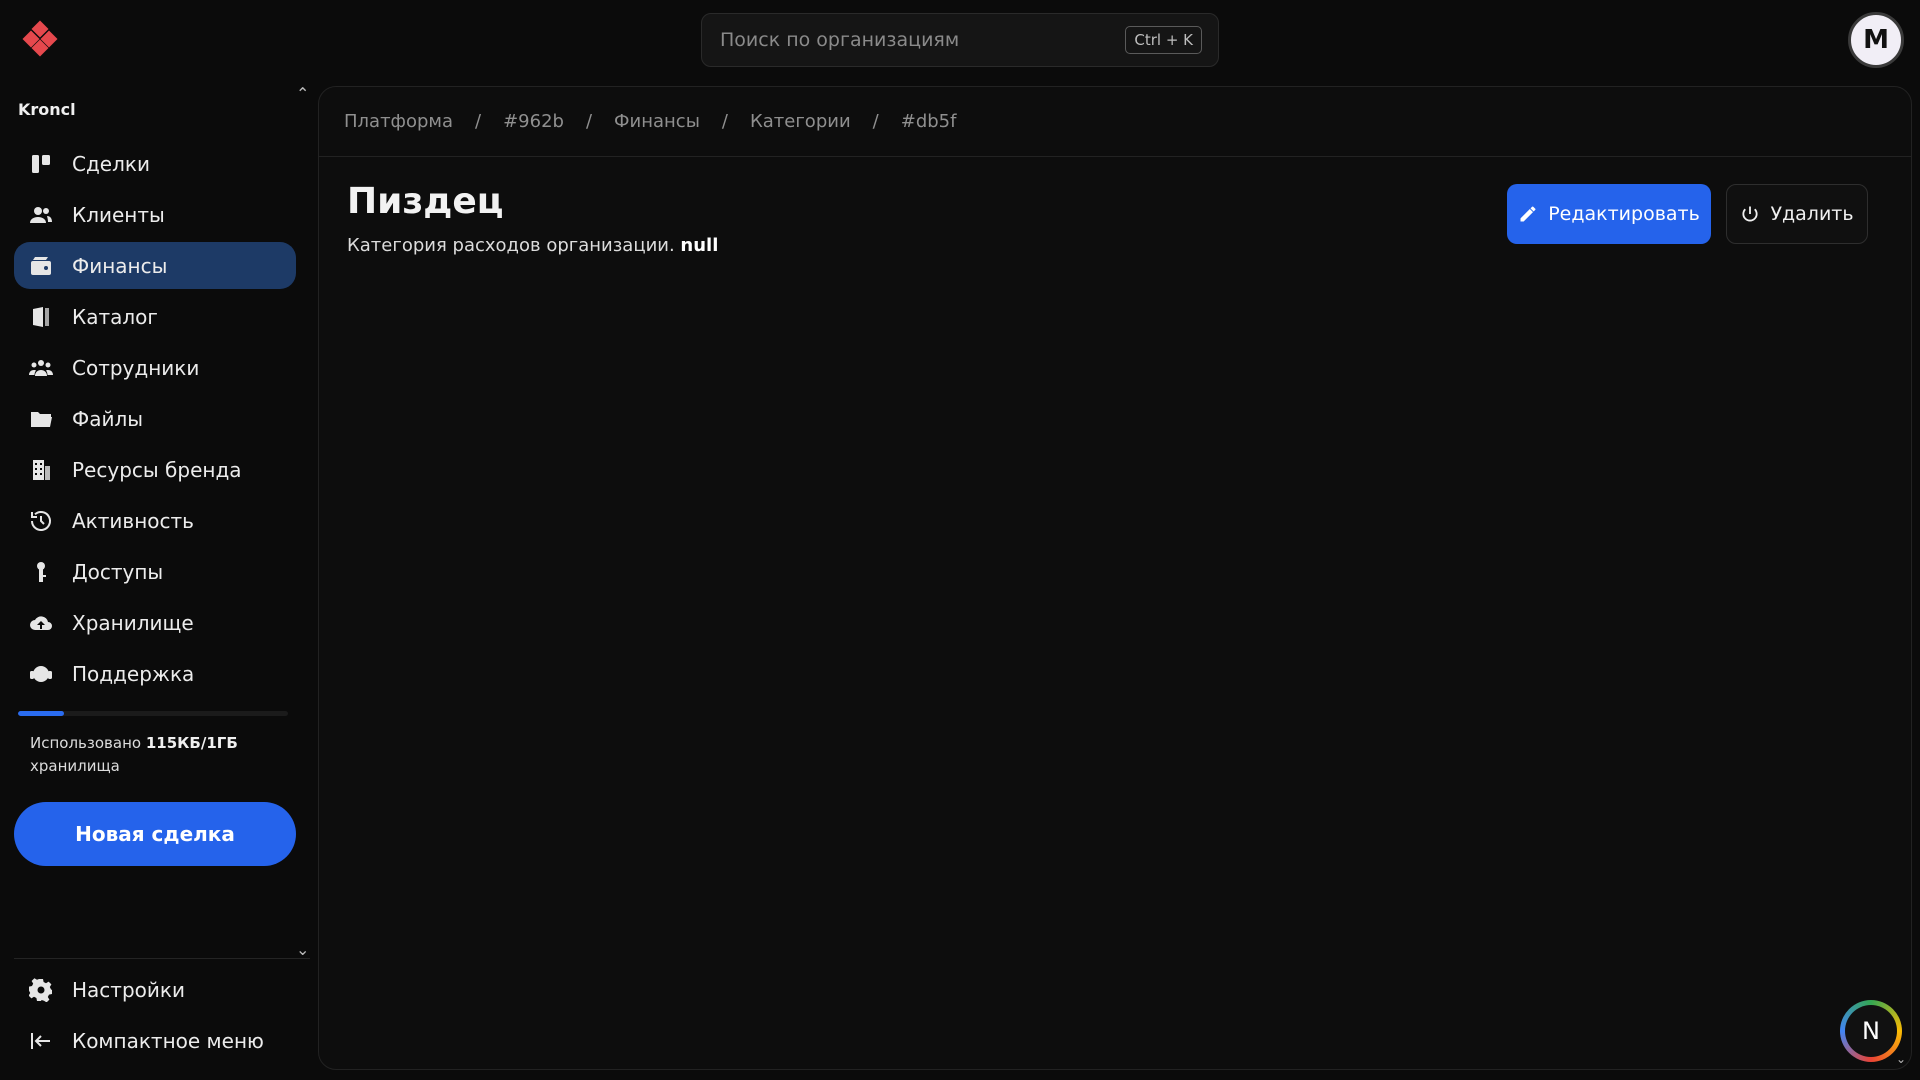  I want to click on sidebar-item-clients: Клиенты, so click(155, 214).